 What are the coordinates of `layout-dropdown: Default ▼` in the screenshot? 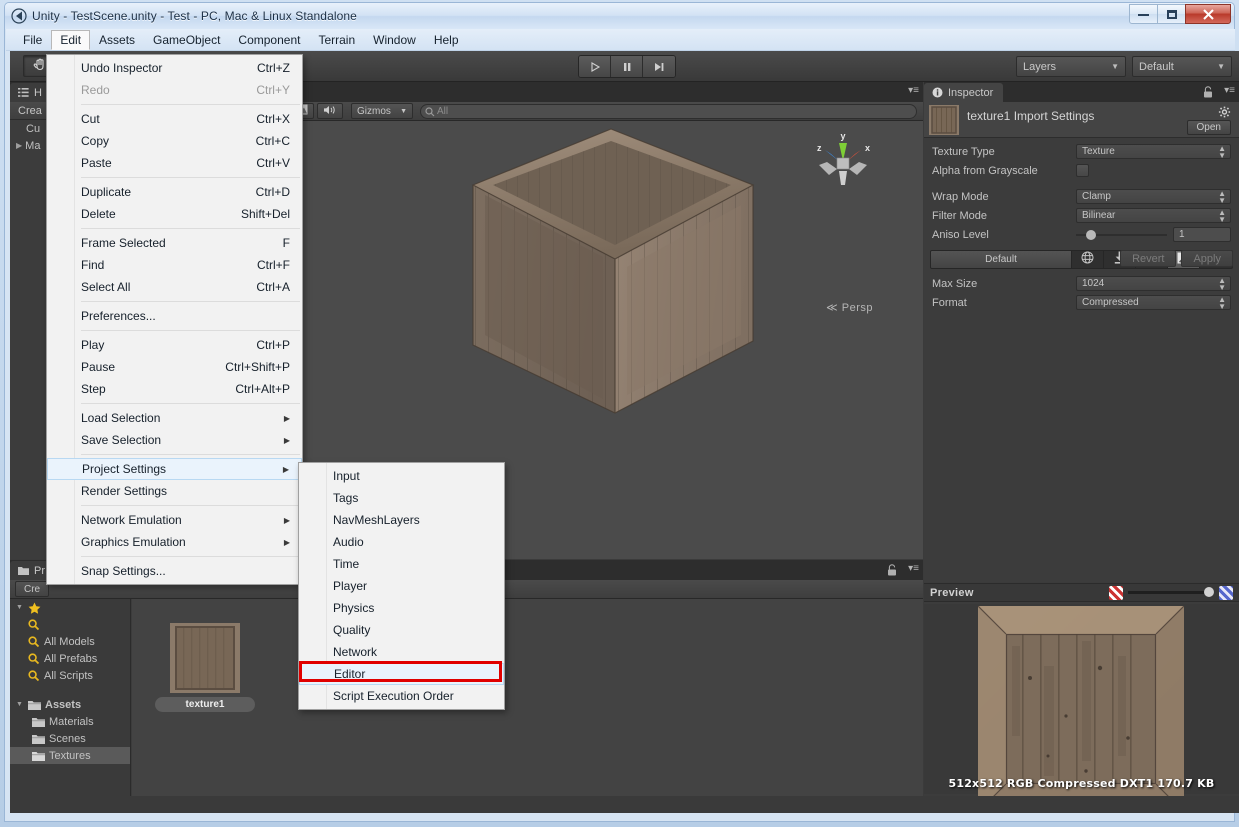 It's located at (1182, 66).